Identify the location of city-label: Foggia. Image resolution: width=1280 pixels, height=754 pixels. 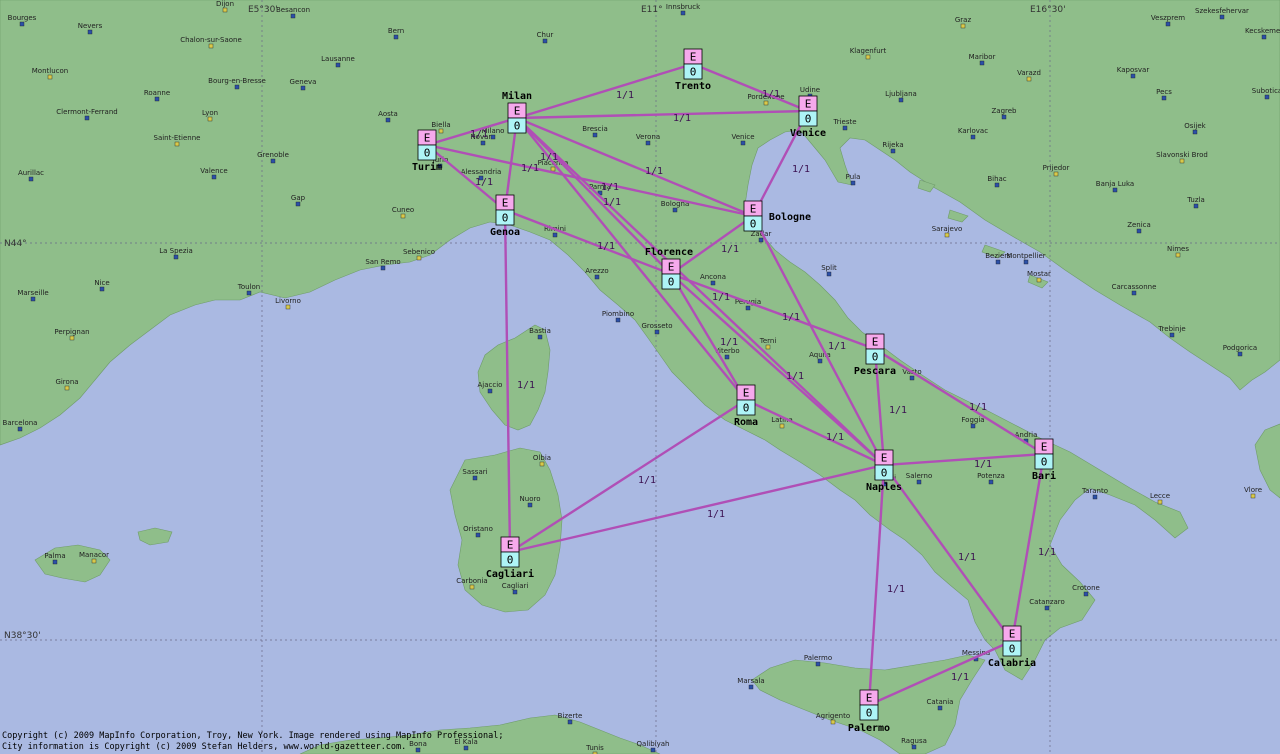
(972, 420).